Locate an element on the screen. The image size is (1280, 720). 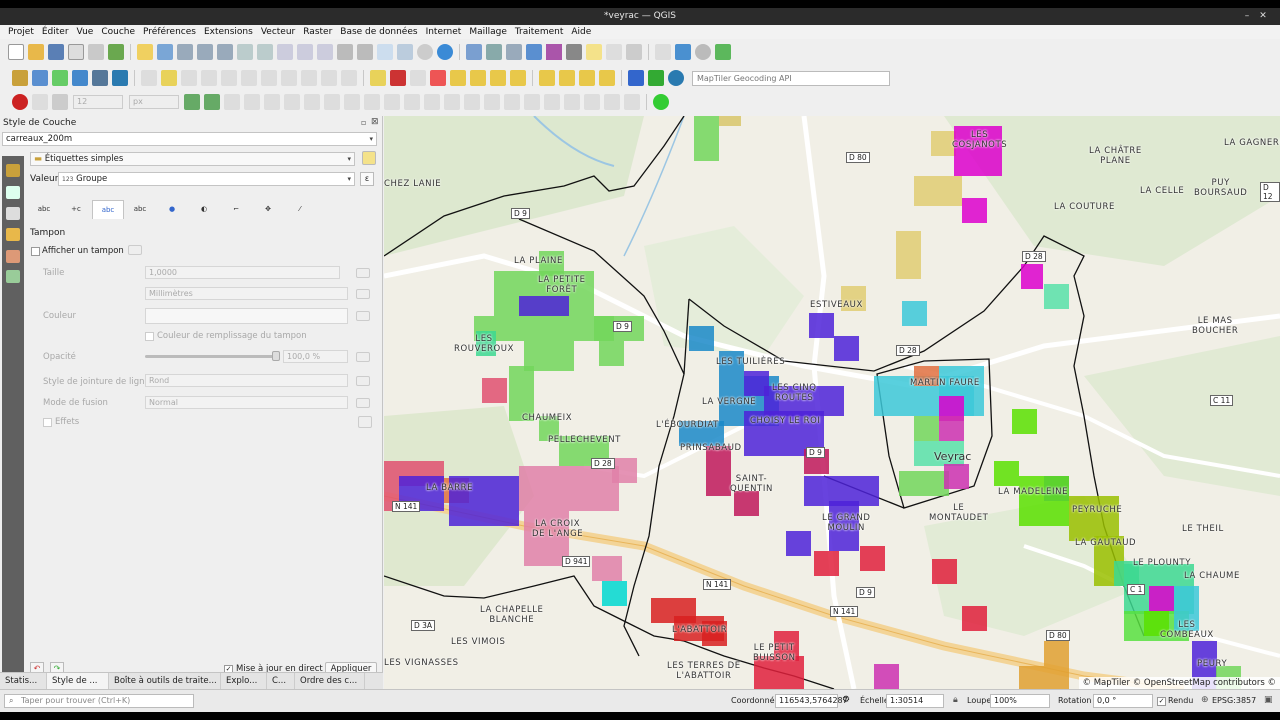
menu-raster: Raster is located at coordinates (317, 32).